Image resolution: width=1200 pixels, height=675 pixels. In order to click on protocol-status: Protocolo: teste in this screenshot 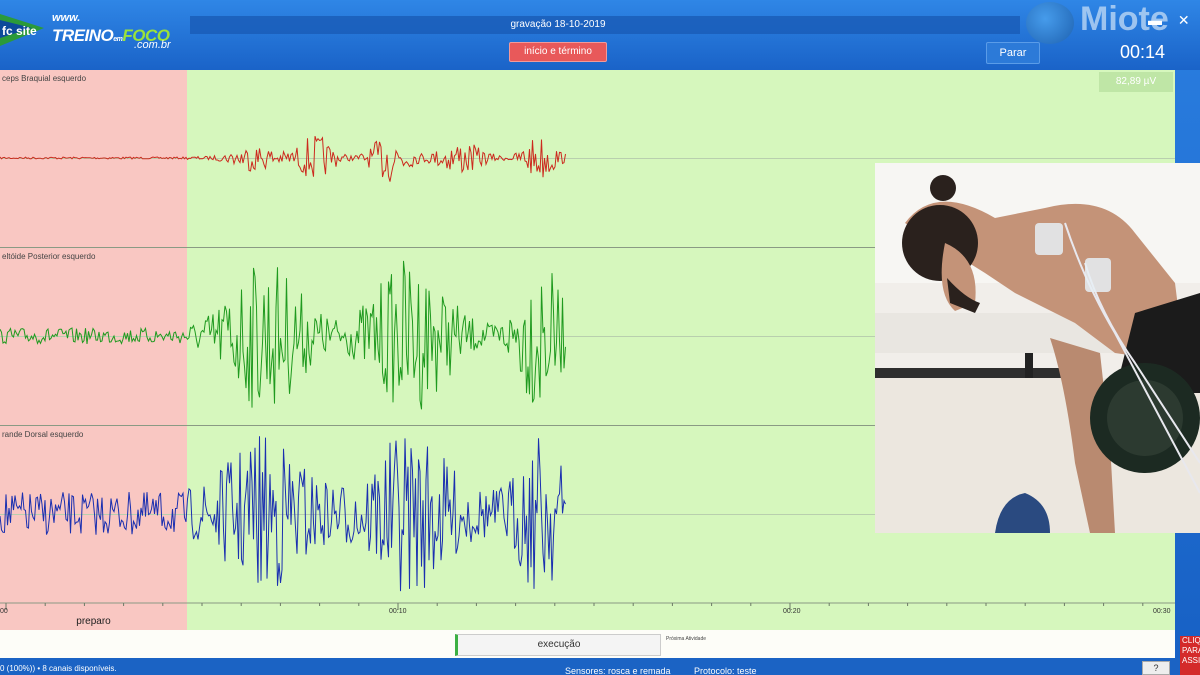, I will do `click(725, 670)`.